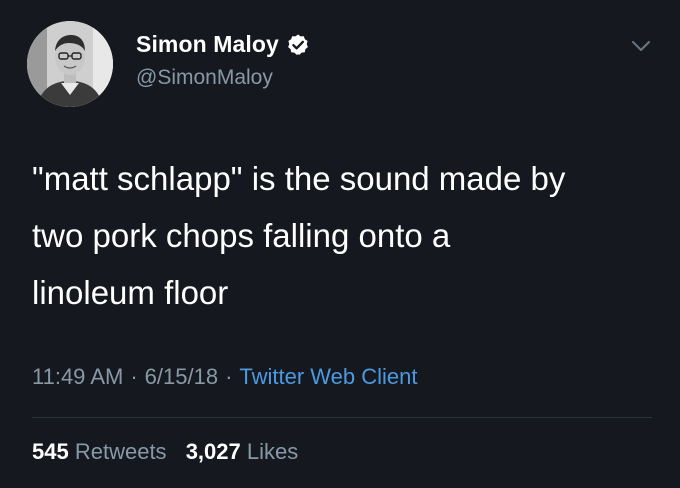 Image resolution: width=680 pixels, height=488 pixels. I want to click on user-avatar-icon, so click(70, 64).